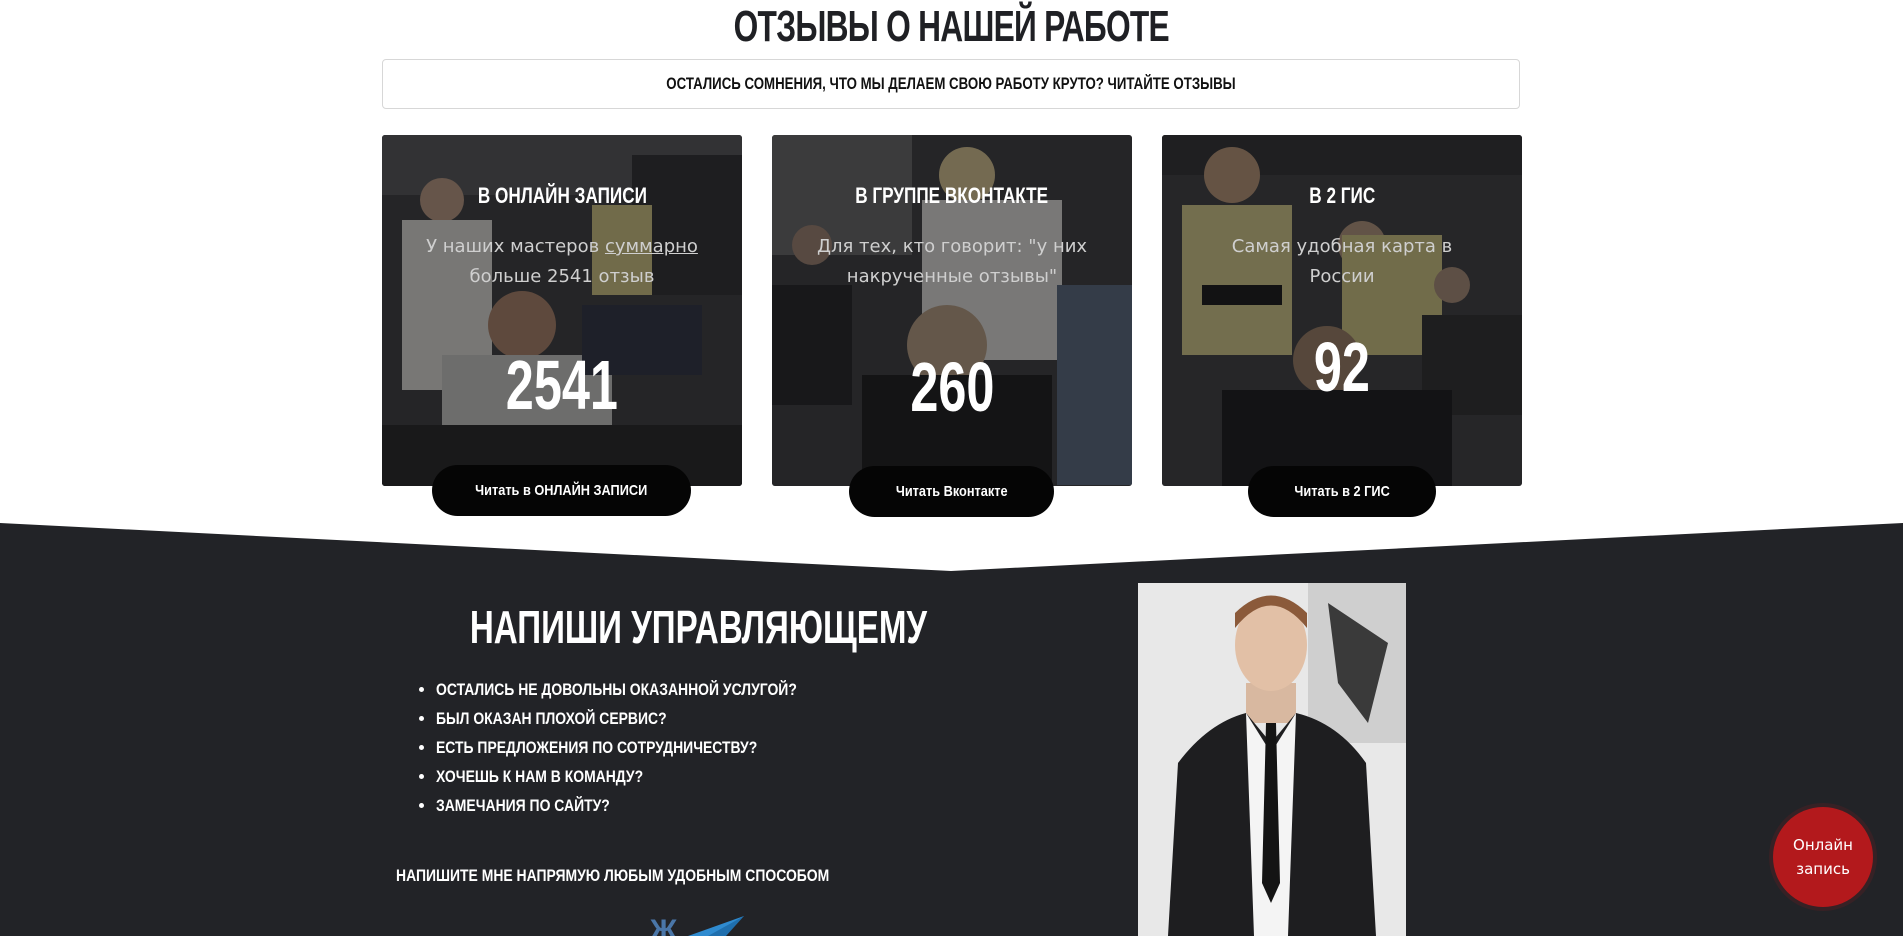 The image size is (1903, 936). I want to click on online-booking-button: Онлайн запись, so click(1823, 857).